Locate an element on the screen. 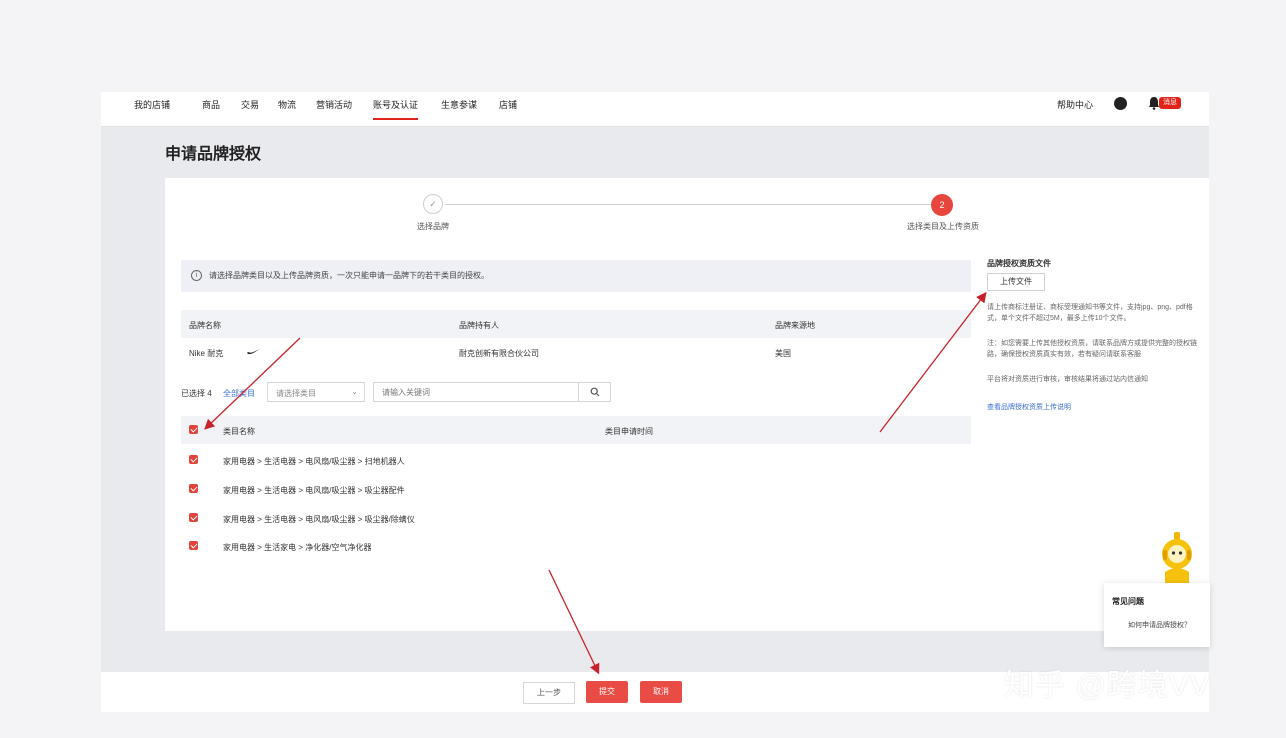 The height and width of the screenshot is (738, 1286). select-all-checkbox is located at coordinates (193, 429).